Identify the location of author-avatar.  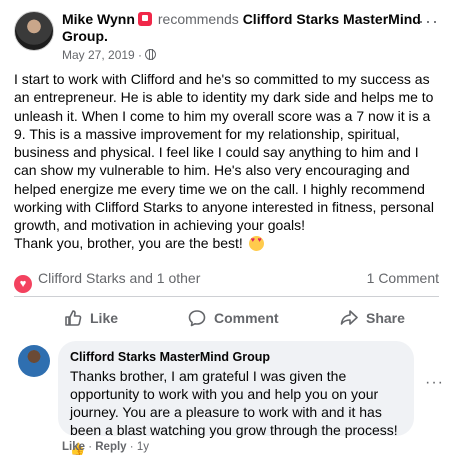
(34, 31).